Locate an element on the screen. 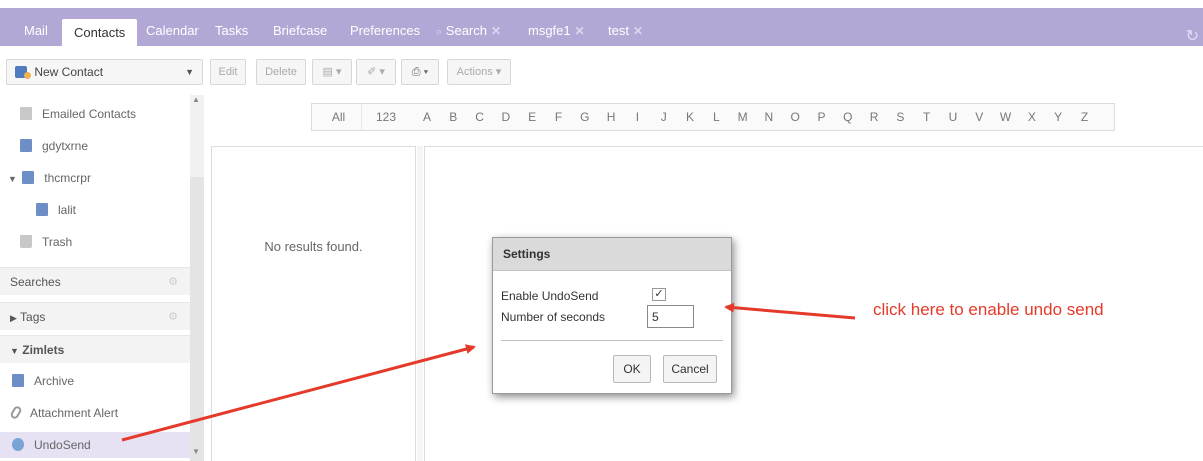 The width and height of the screenshot is (1203, 461). alpha-letter-k: K is located at coordinates (690, 117).